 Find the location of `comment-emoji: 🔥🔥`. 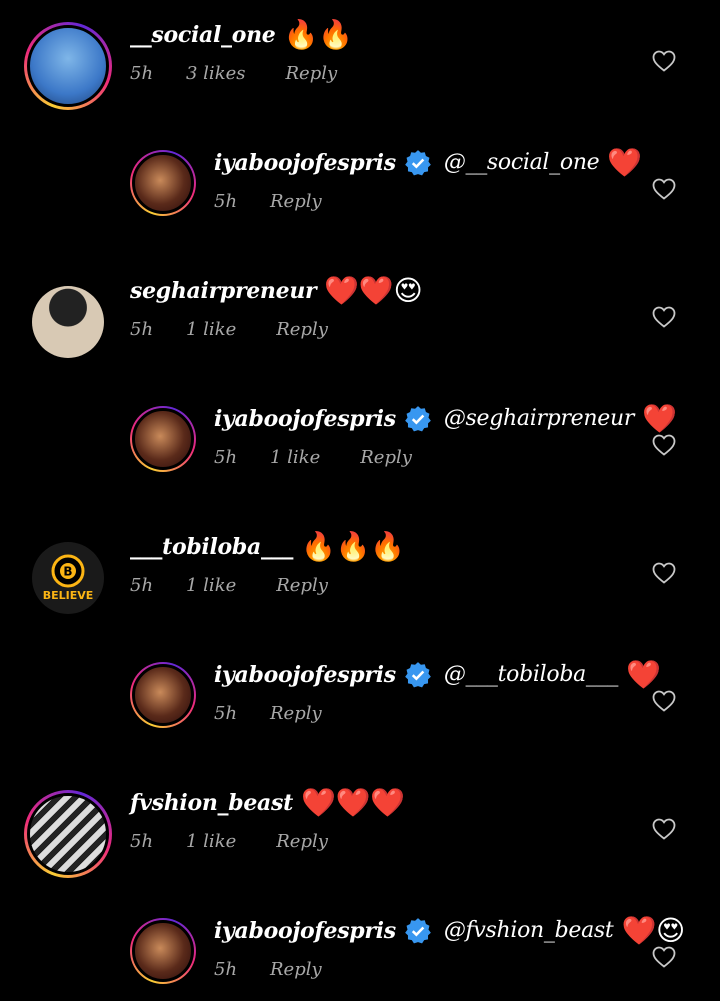

comment-emoji: 🔥🔥 is located at coordinates (318, 34).